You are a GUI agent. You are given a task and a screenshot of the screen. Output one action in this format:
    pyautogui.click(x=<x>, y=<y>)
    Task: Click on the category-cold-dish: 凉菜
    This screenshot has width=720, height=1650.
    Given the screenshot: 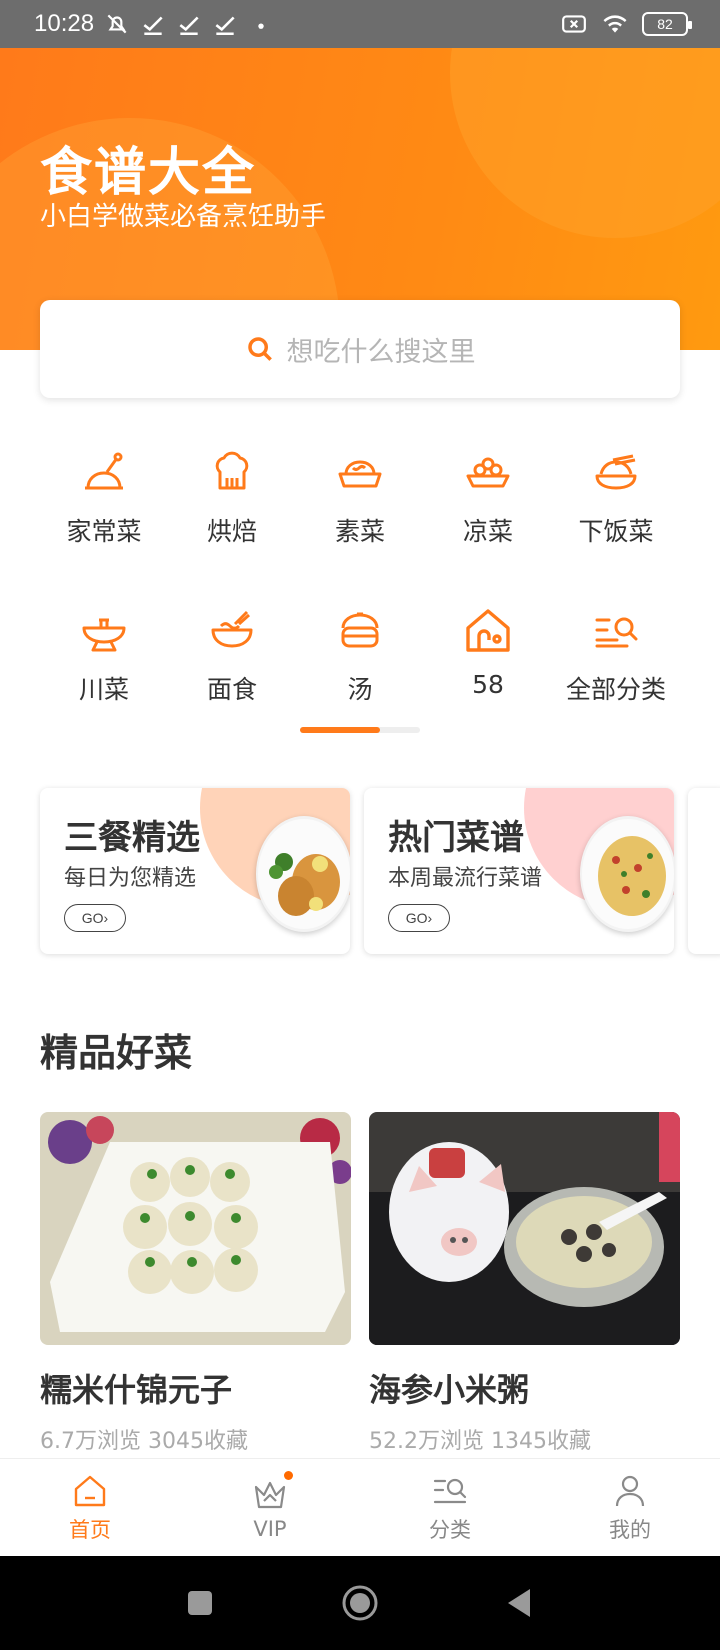 What is the action you would take?
    pyautogui.click(x=488, y=498)
    